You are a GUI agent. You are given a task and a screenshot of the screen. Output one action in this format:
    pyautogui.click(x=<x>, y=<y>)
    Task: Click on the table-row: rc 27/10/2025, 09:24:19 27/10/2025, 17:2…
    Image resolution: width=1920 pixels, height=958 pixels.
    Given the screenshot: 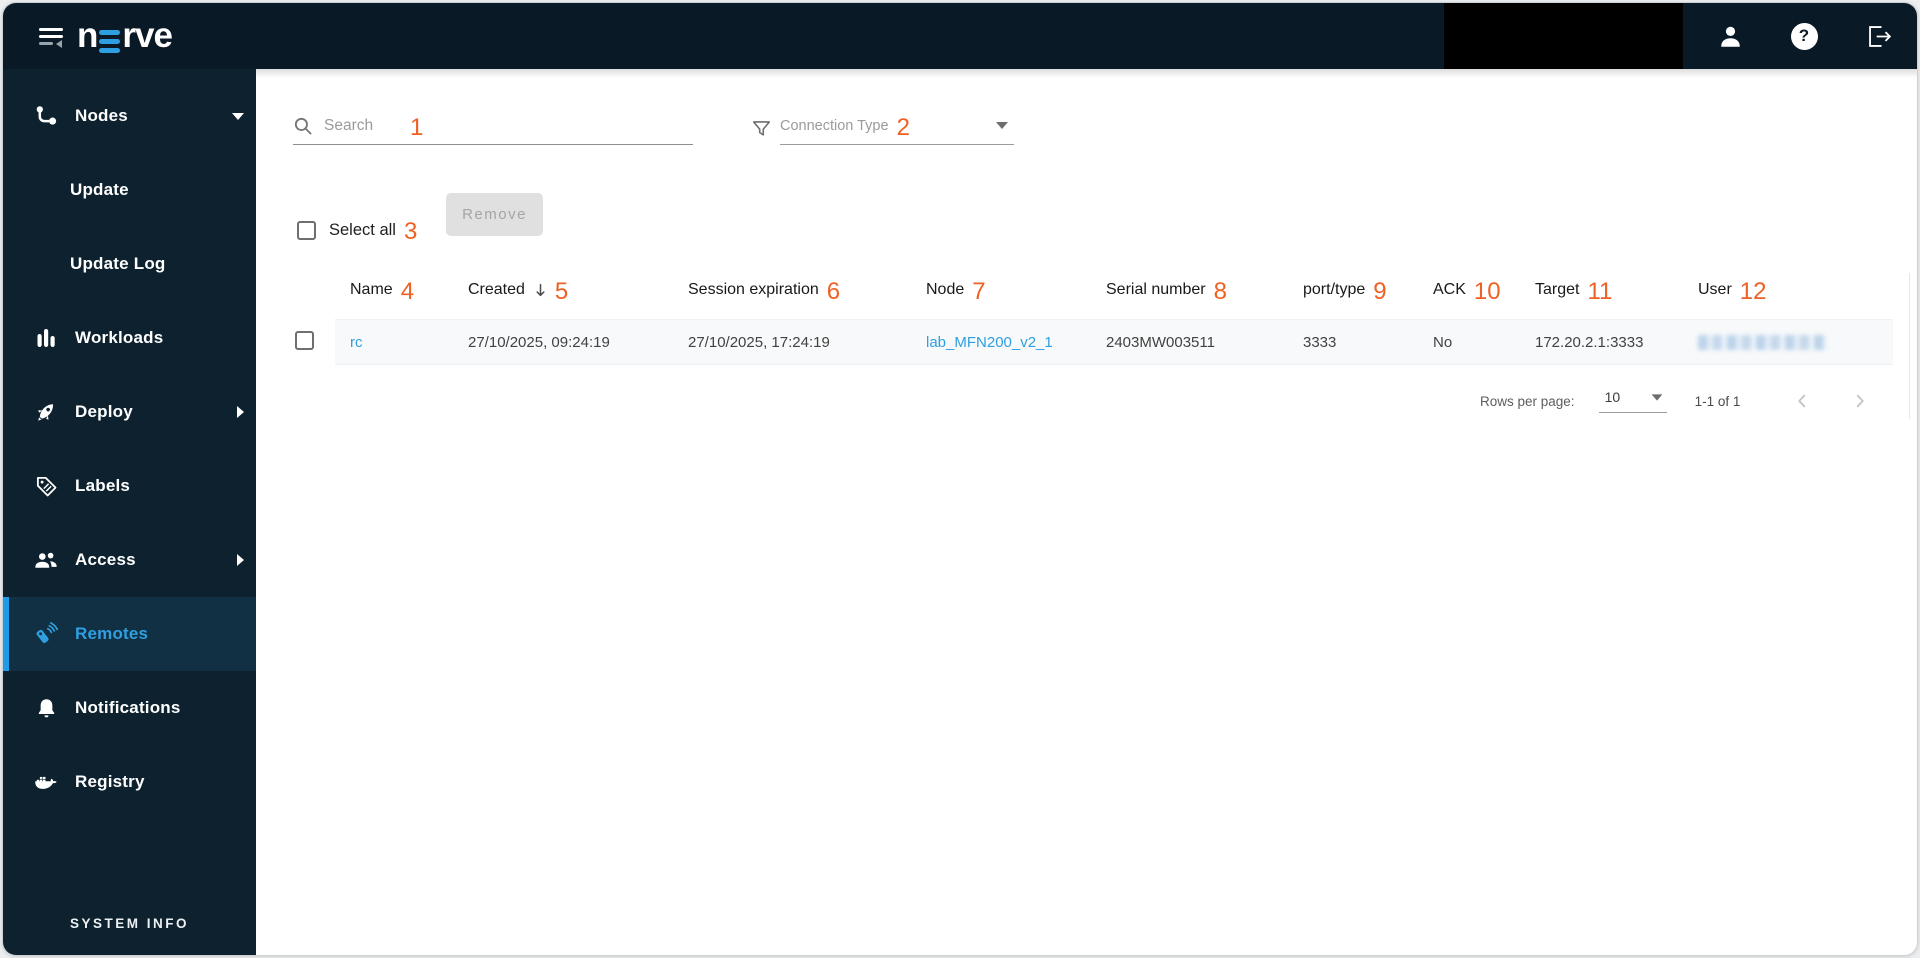 What is the action you would take?
    pyautogui.click(x=1093, y=342)
    